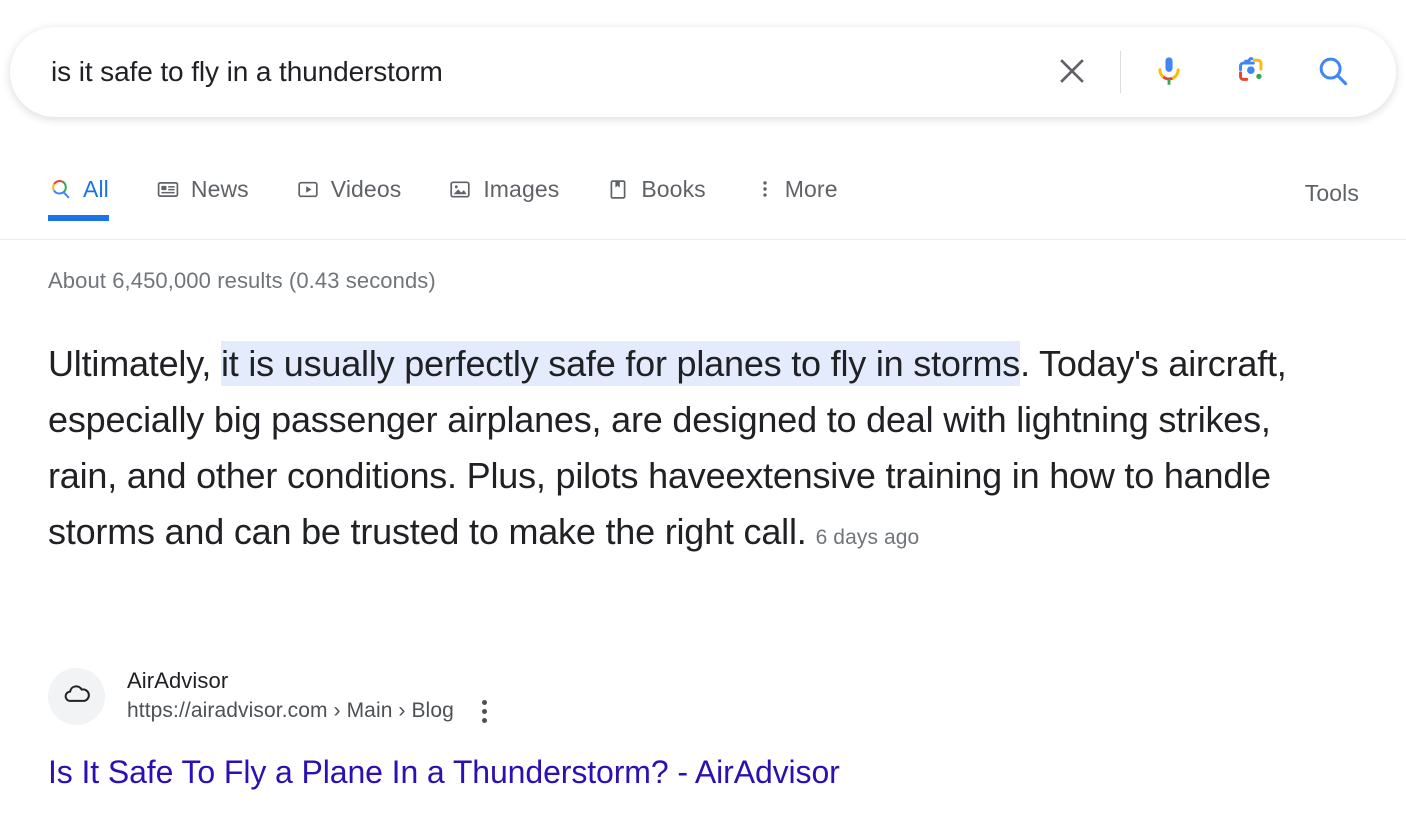 The width and height of the screenshot is (1406, 824). I want to click on breadcrumb: https://airadvisor.com › Main › Blog, so click(290, 710).